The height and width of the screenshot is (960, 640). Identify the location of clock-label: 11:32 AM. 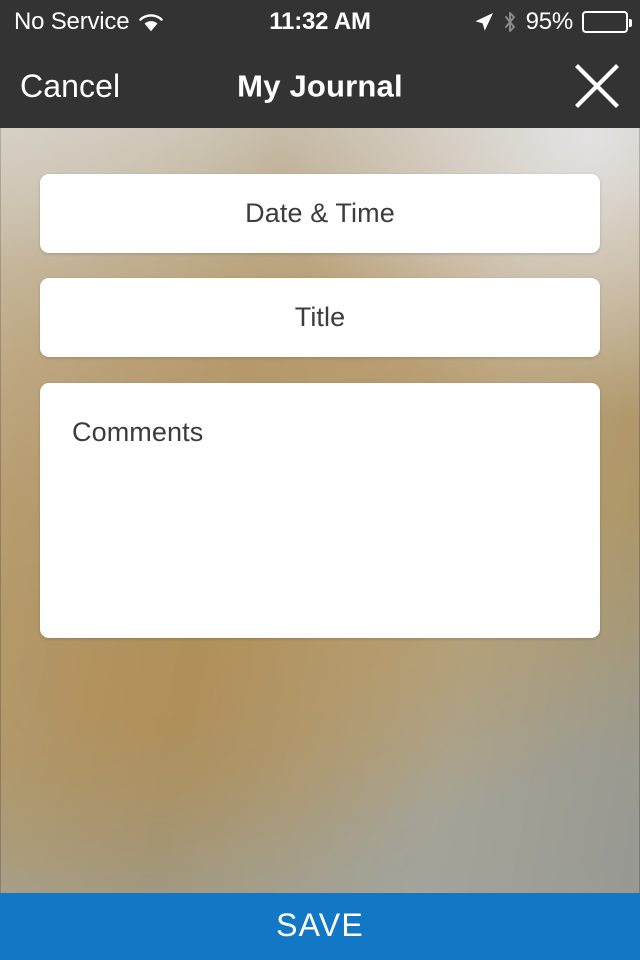
(320, 21).